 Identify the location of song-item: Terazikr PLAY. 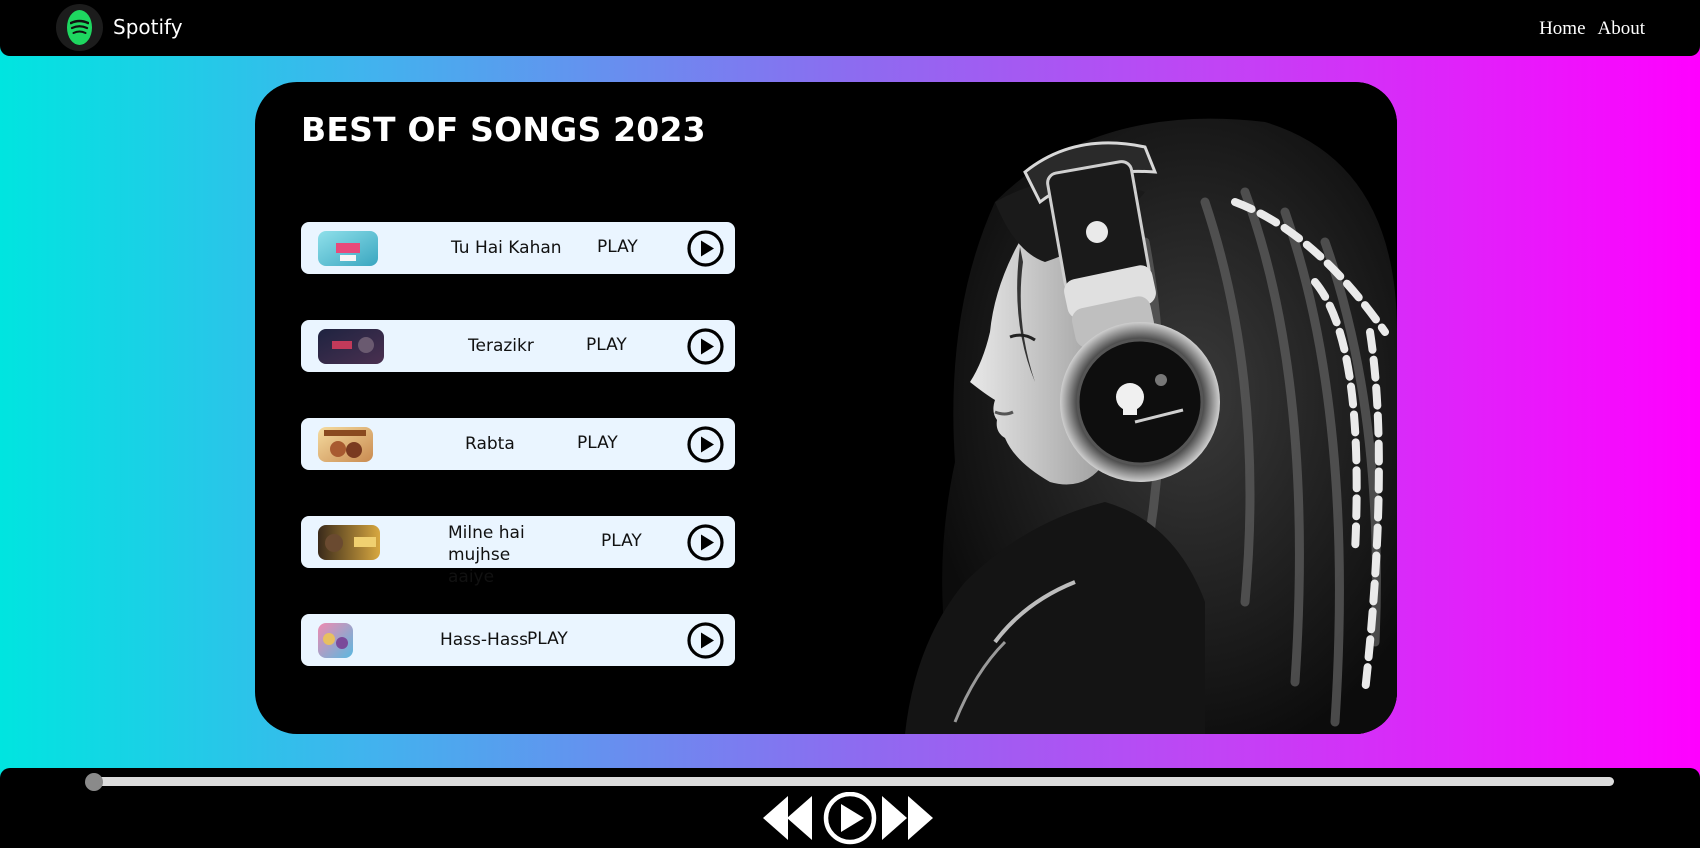
(518, 346).